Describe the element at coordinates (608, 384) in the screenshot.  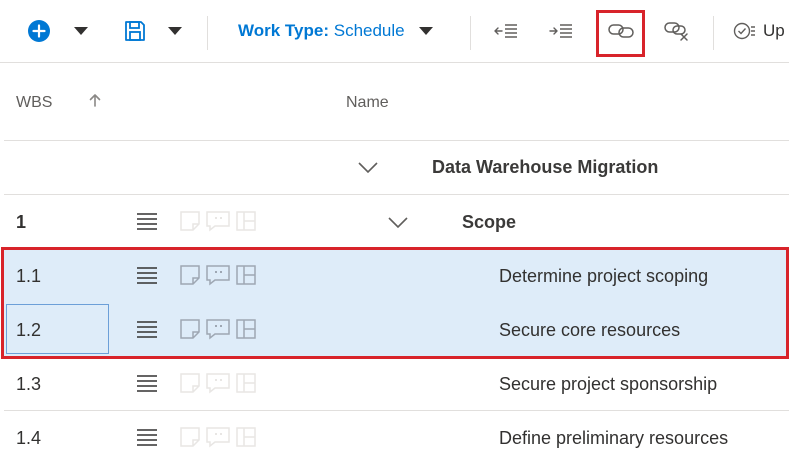
I see `task-name: Secure project sponsorship` at that location.